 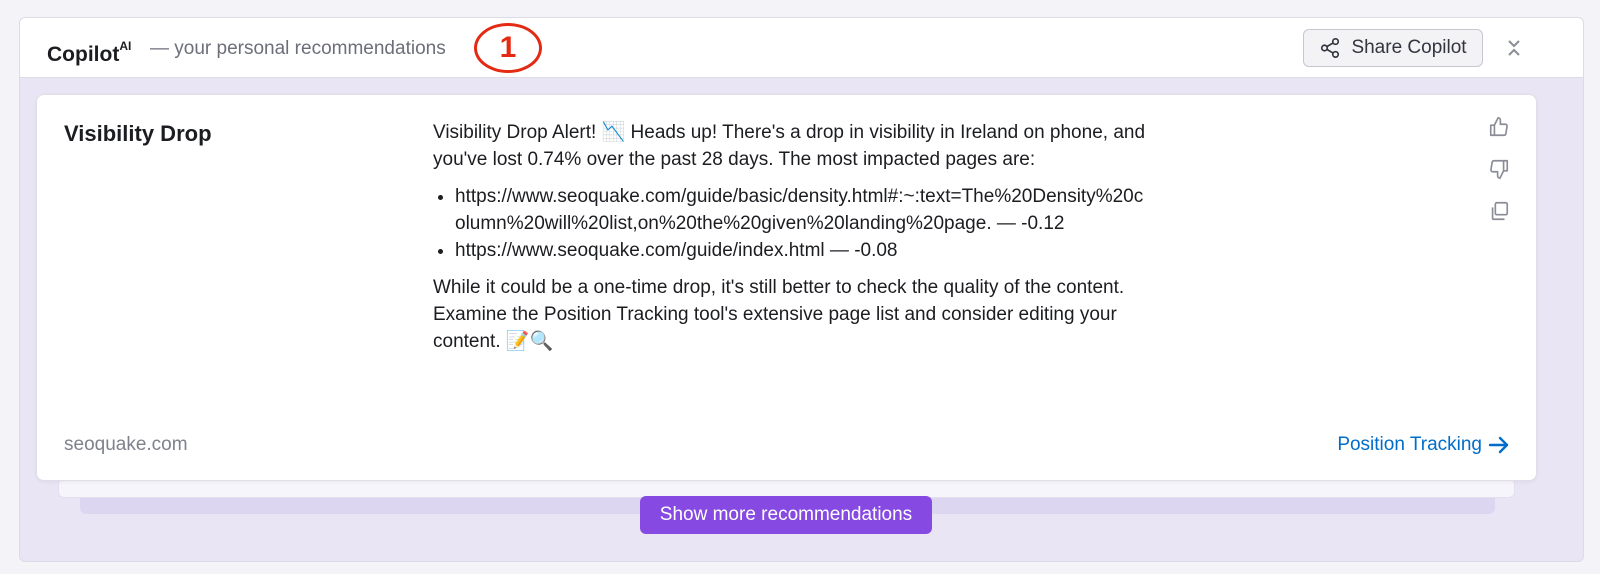 What do you see at coordinates (138, 133) in the screenshot?
I see `card-title: Visibility Drop` at bounding box center [138, 133].